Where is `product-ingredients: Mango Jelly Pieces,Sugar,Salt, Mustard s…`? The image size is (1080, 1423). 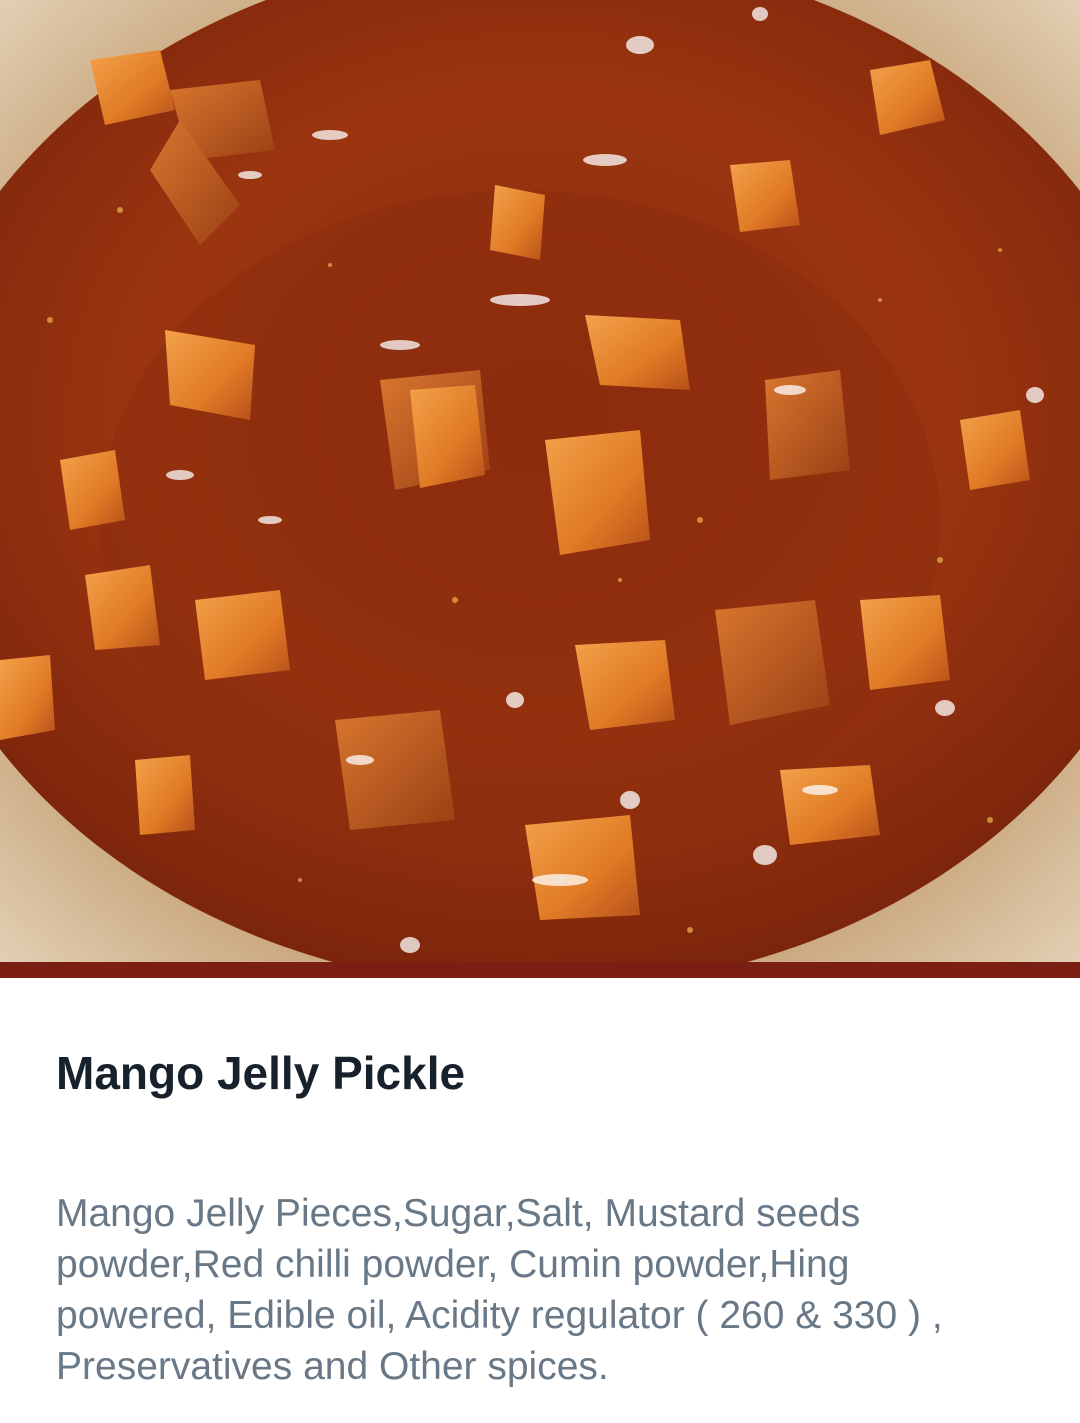 product-ingredients: Mango Jelly Pieces,Sugar,Salt, Mustard s… is located at coordinates (499, 1290).